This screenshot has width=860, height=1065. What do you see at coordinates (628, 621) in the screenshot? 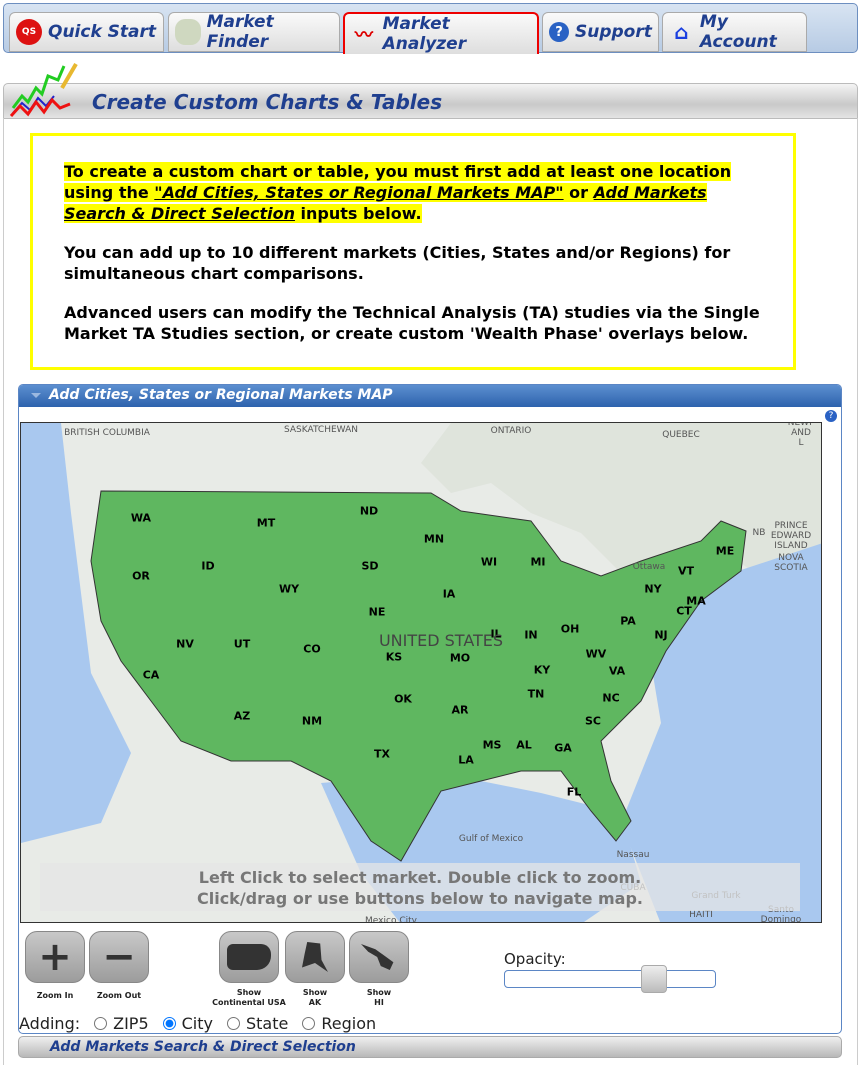
I see `state-label-pa: PA` at bounding box center [628, 621].